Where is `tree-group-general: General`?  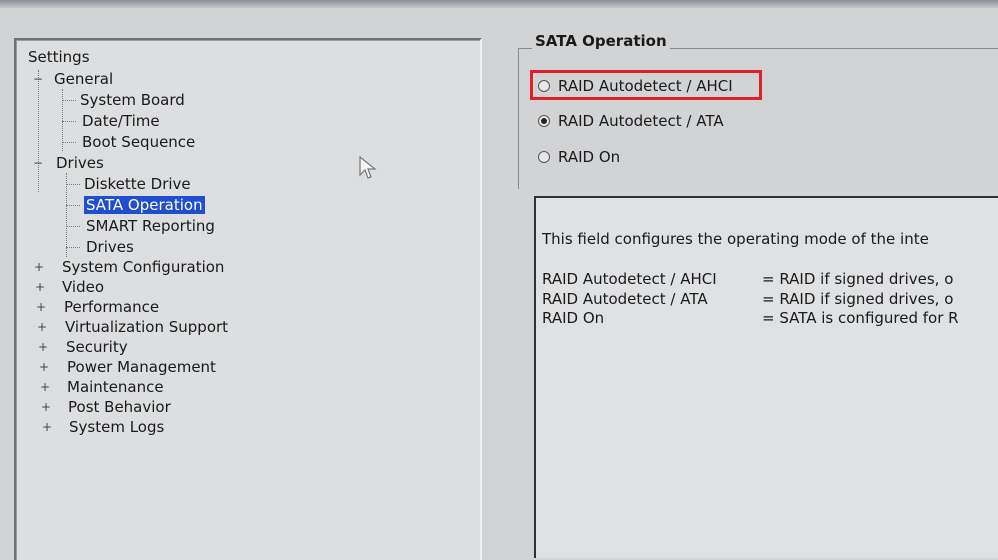 tree-group-general: General is located at coordinates (83, 79).